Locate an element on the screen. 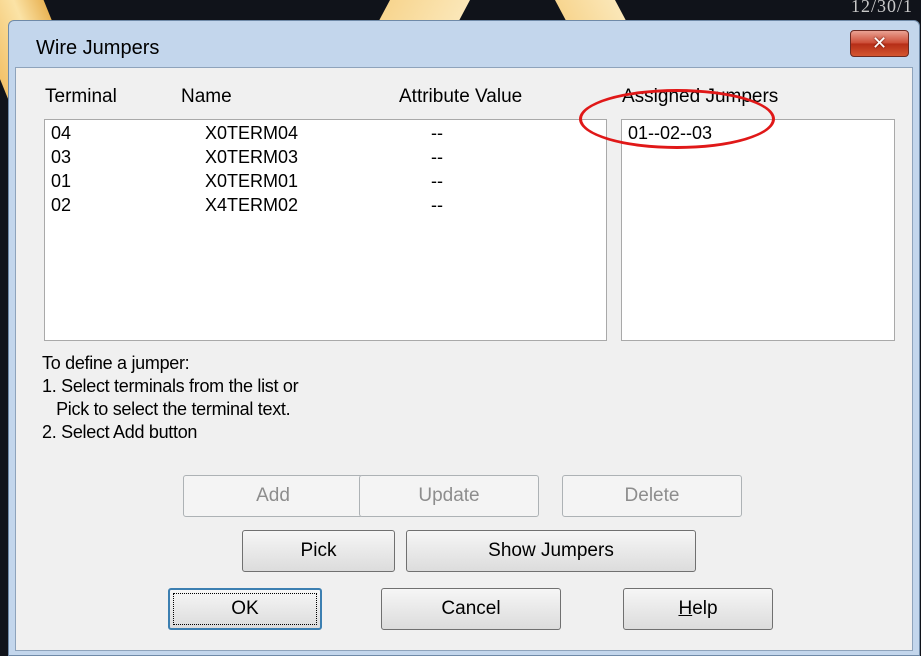 The height and width of the screenshot is (656, 921). instruction-line: 1. Select terminals from the list or is located at coordinates (170, 386).